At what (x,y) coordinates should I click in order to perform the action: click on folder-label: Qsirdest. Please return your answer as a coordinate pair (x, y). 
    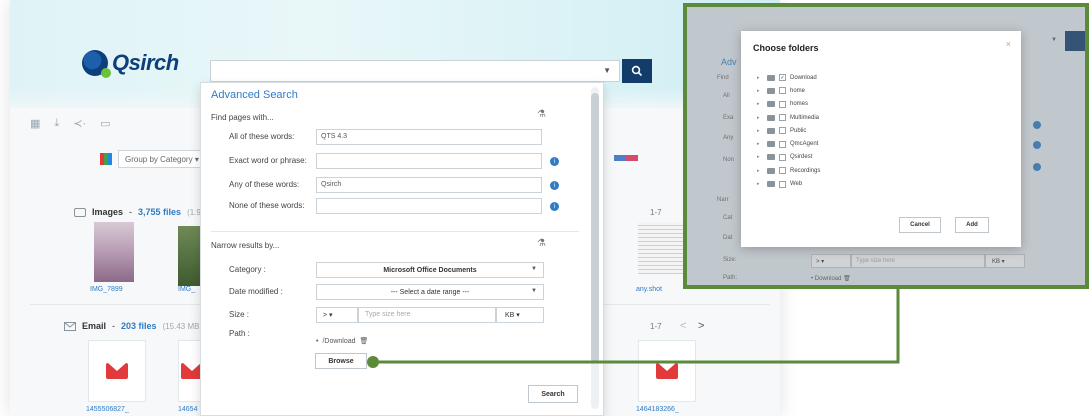
    Looking at the image, I should click on (801, 157).